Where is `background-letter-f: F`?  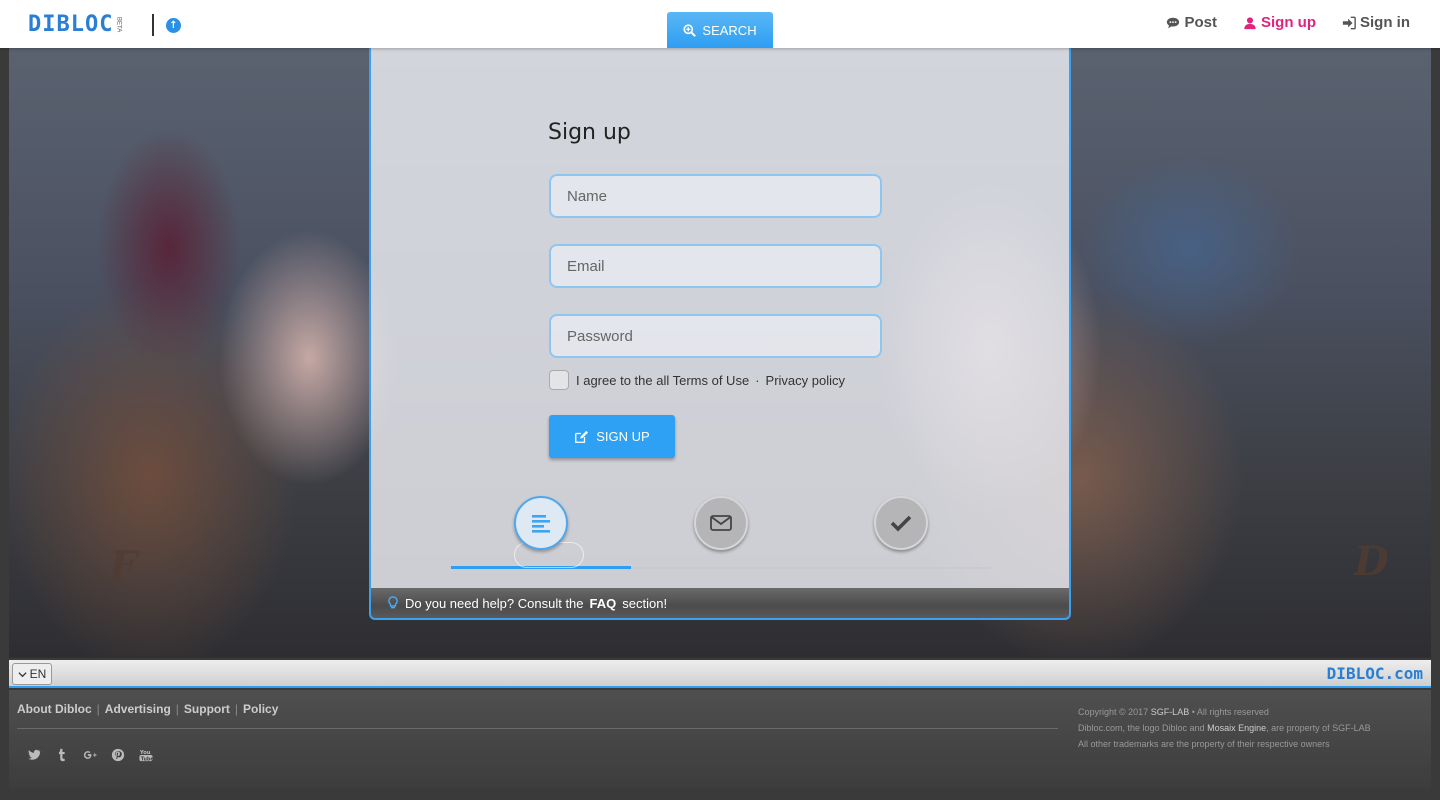 background-letter-f: F is located at coordinates (123, 566).